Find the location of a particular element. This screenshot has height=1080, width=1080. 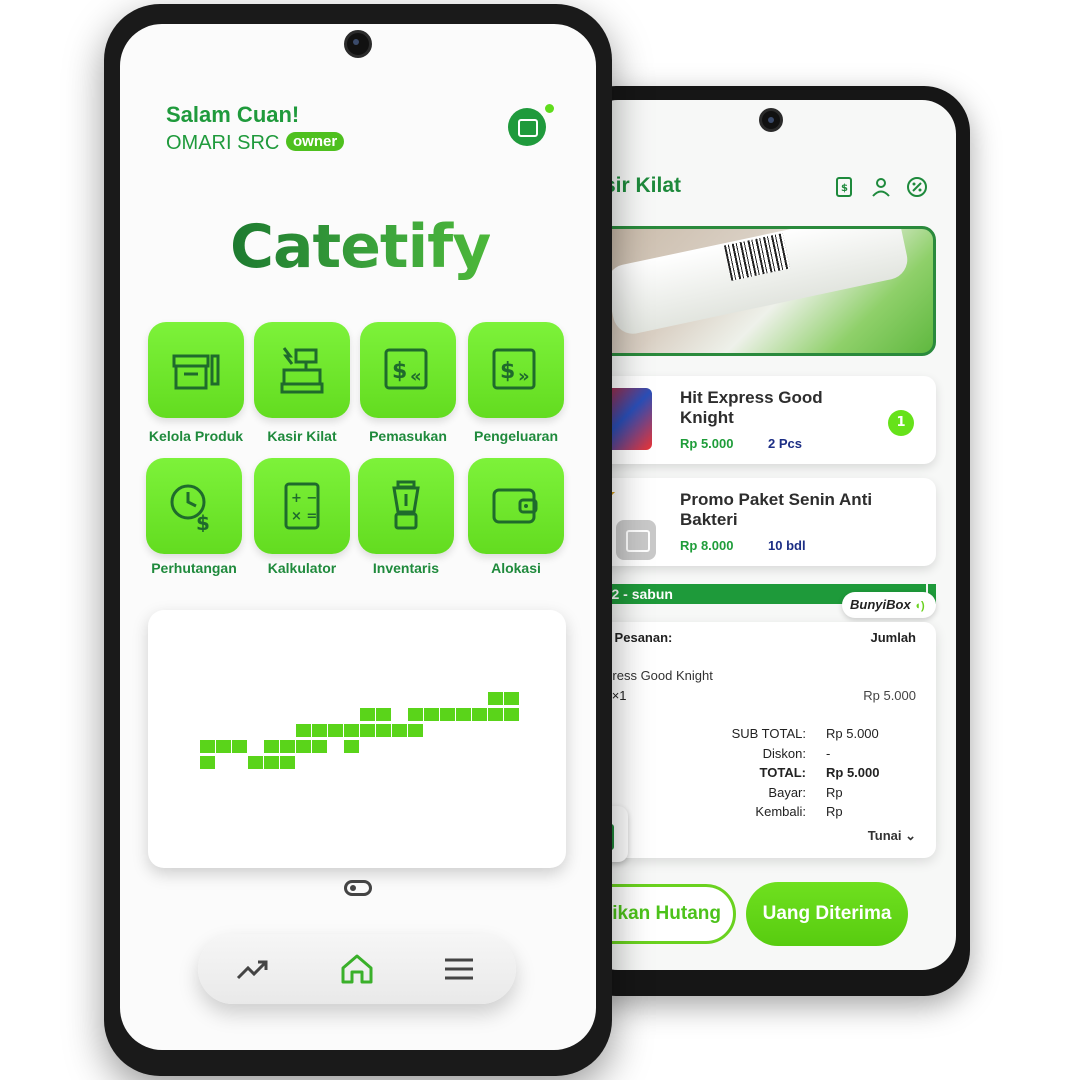

user-icon is located at coordinates (881, 187).